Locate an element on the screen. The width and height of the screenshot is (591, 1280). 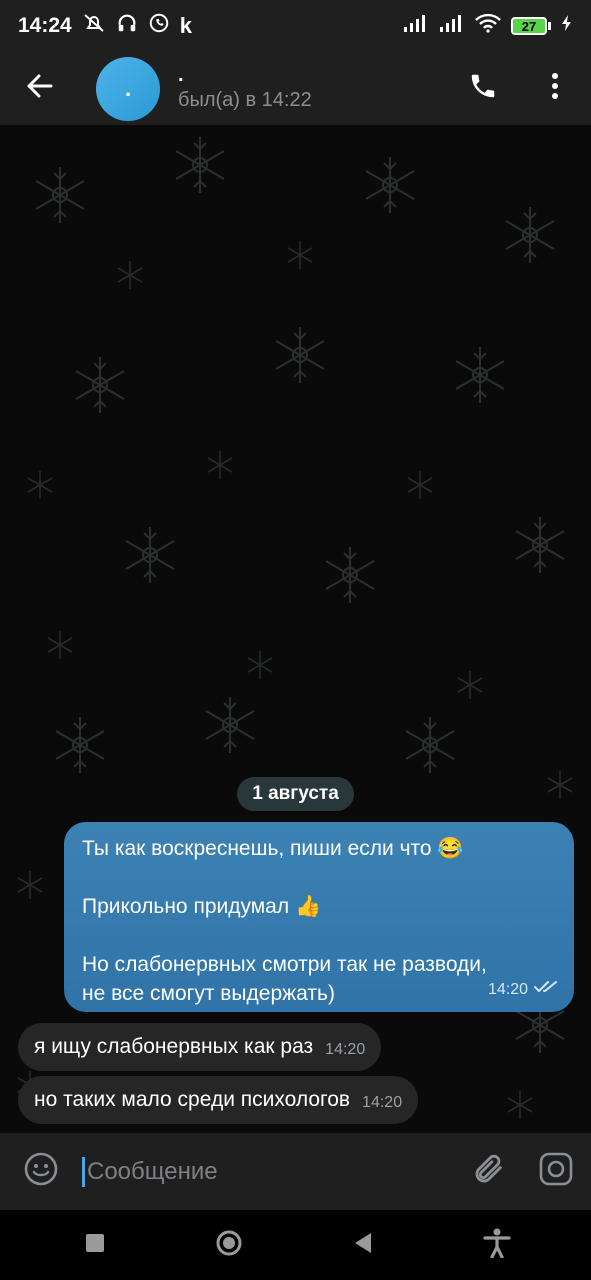
back-nav-button is located at coordinates (363, 1245).